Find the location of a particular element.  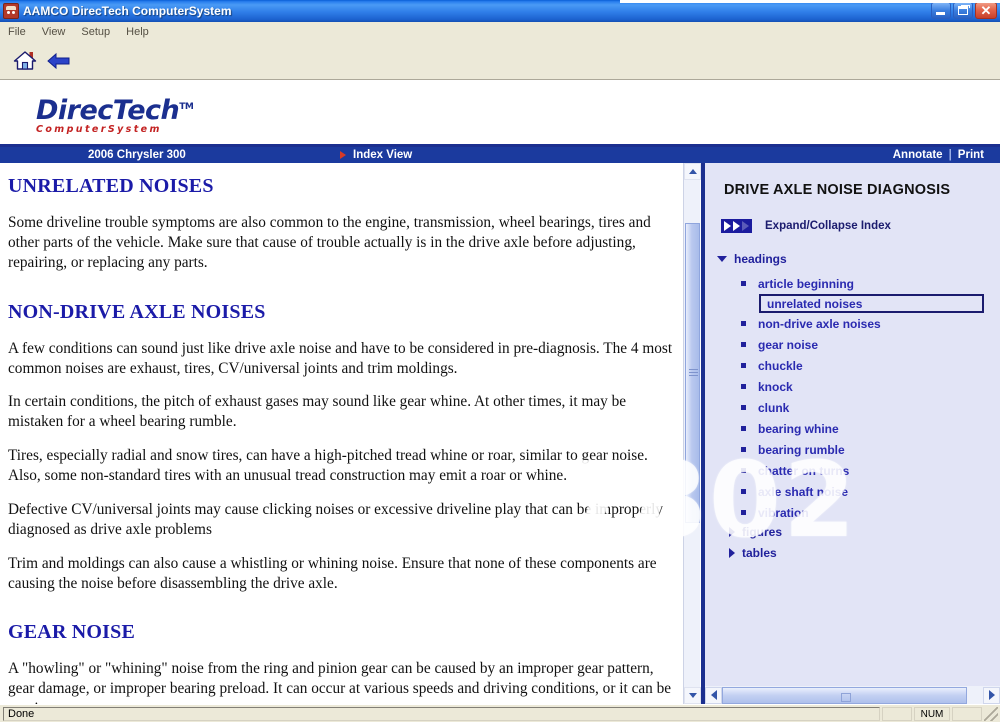

status-bar: Done NUM is located at coordinates (500, 713).